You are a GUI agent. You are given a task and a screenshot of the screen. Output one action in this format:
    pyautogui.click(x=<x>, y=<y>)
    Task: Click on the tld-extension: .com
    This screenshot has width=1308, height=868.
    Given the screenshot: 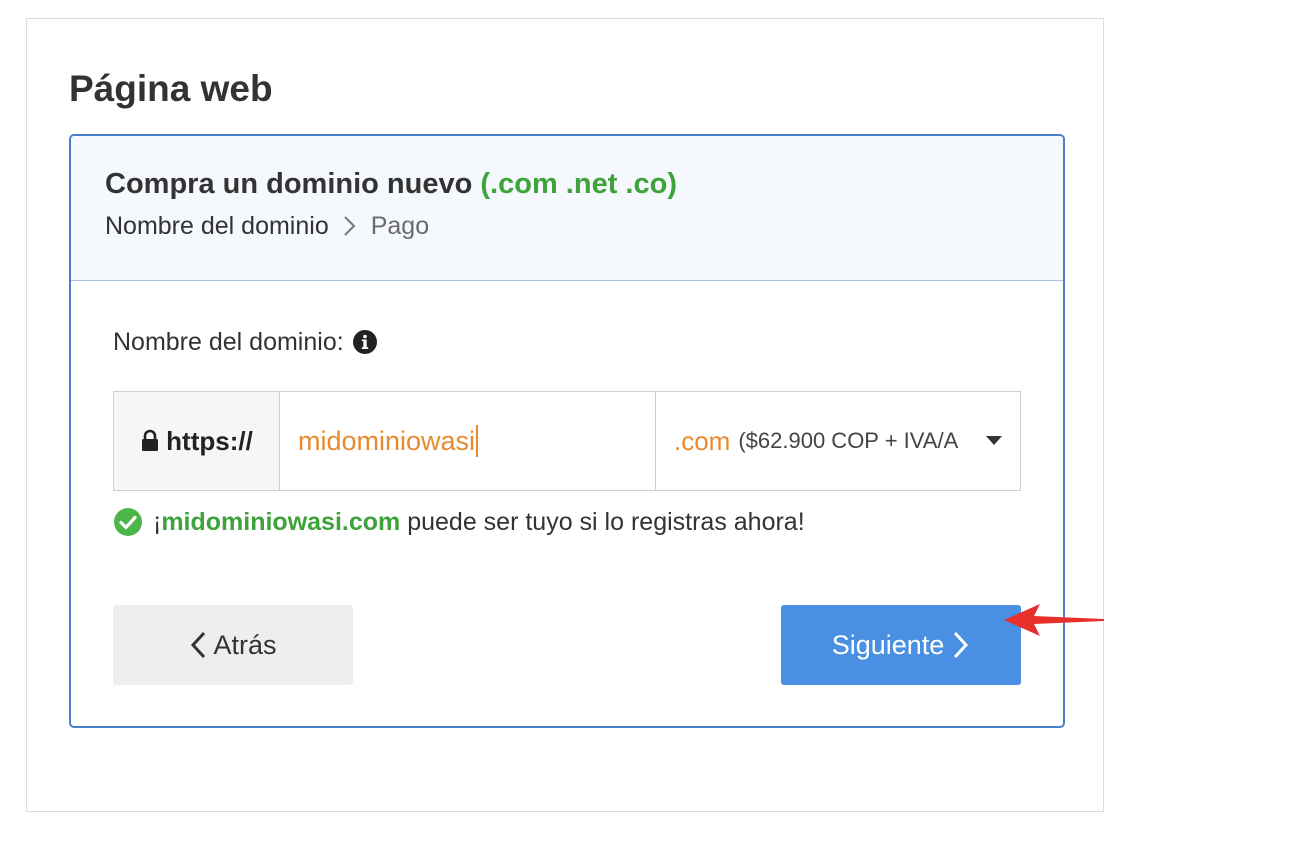 What is the action you would take?
    pyautogui.click(x=702, y=440)
    